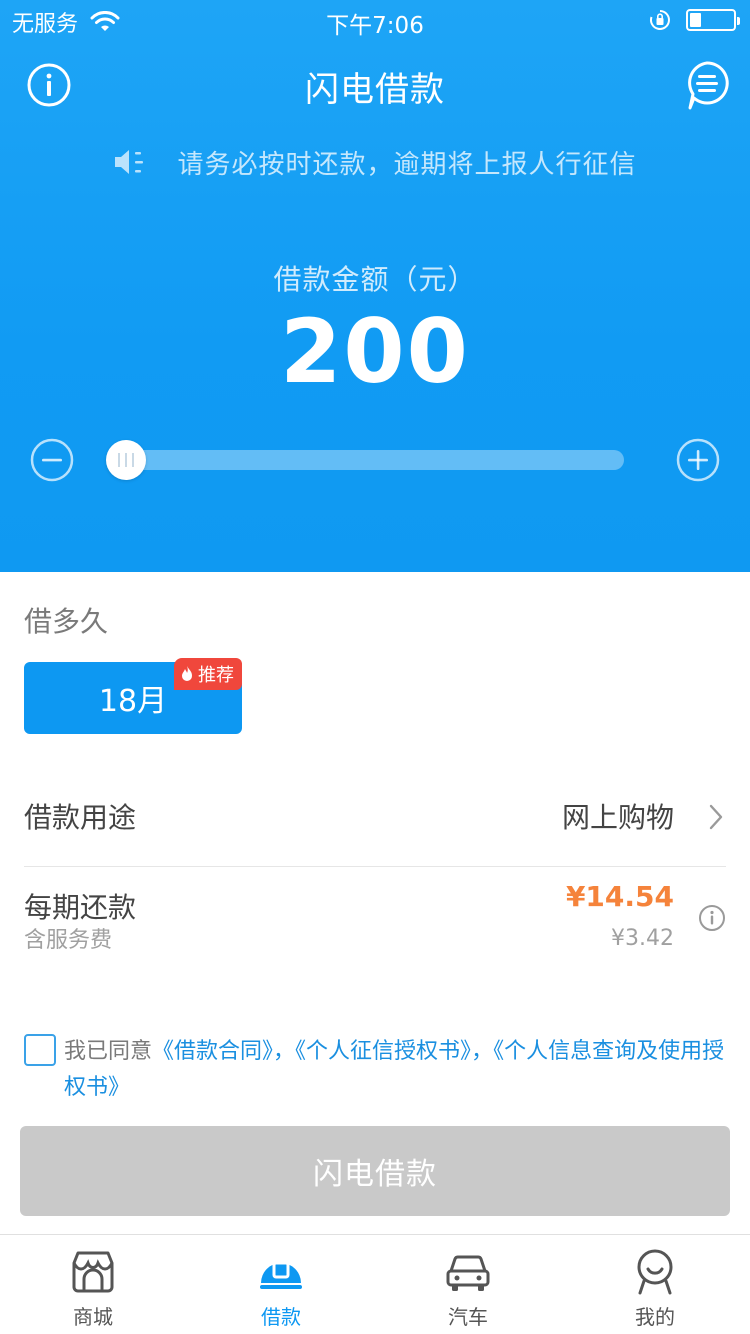 Image resolution: width=750 pixels, height=1334 pixels. What do you see at coordinates (642, 938) in the screenshot?
I see `installment-fee: ¥3.42` at bounding box center [642, 938].